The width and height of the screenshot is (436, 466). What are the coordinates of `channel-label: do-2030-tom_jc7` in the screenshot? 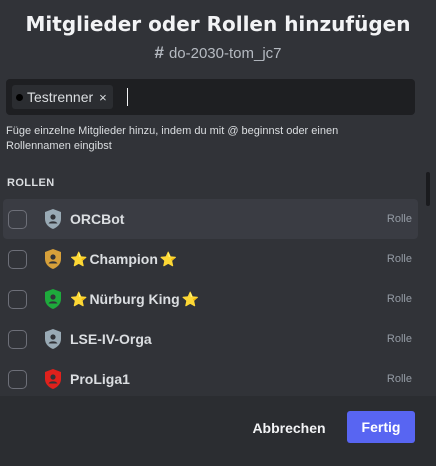 It's located at (225, 53).